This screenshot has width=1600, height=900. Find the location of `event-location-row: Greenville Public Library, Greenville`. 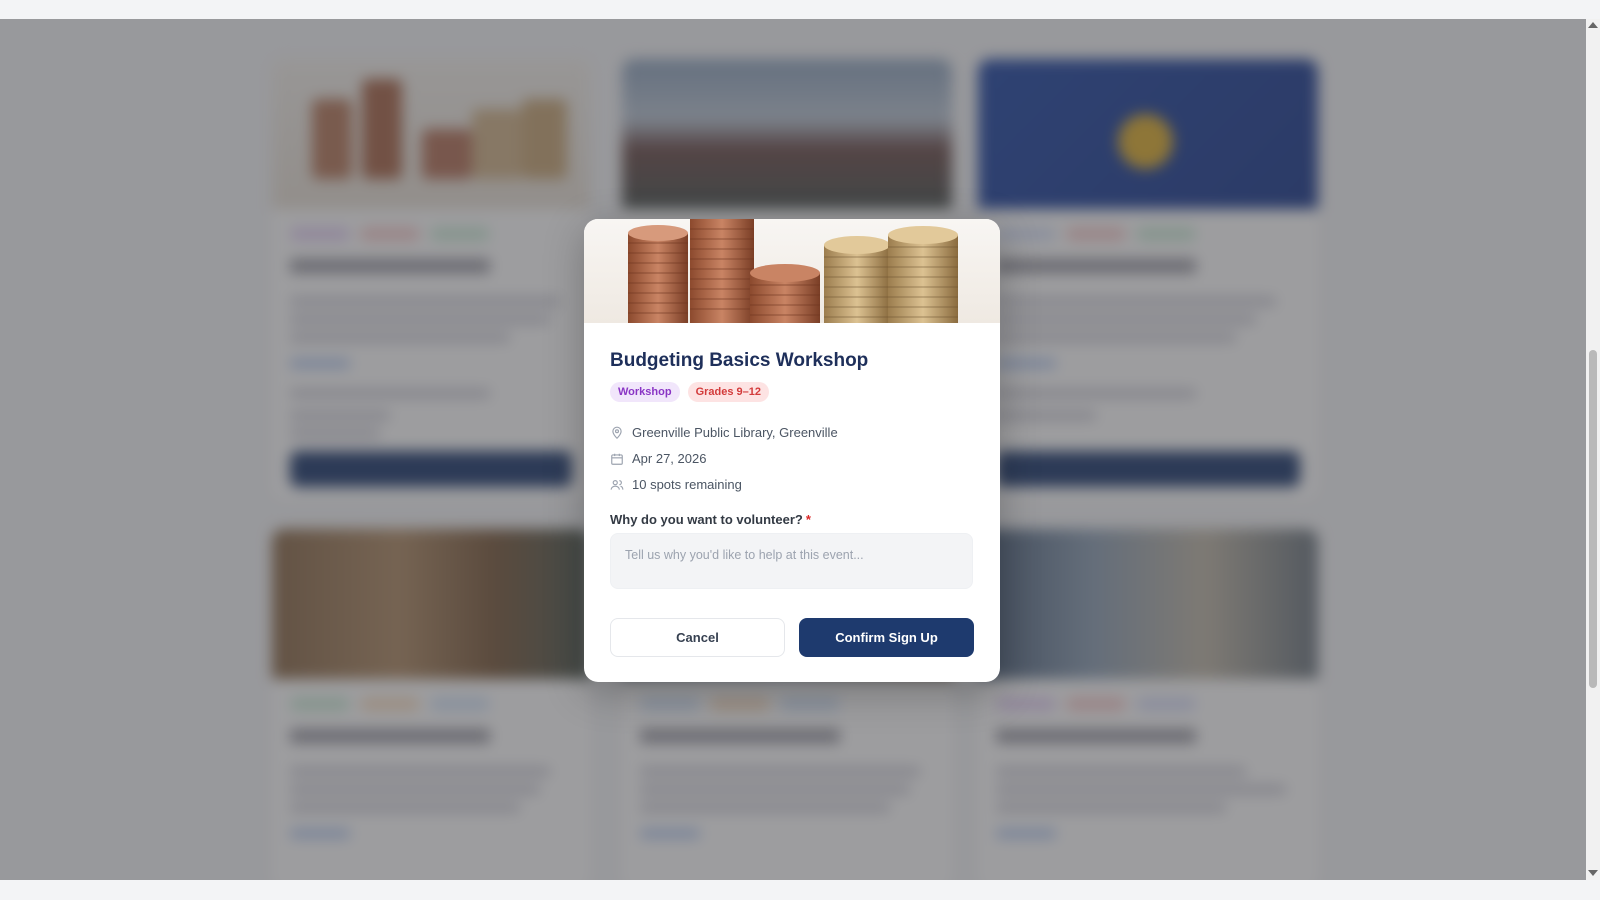

event-location-row: Greenville Public Library, Greenville is located at coordinates (724, 432).